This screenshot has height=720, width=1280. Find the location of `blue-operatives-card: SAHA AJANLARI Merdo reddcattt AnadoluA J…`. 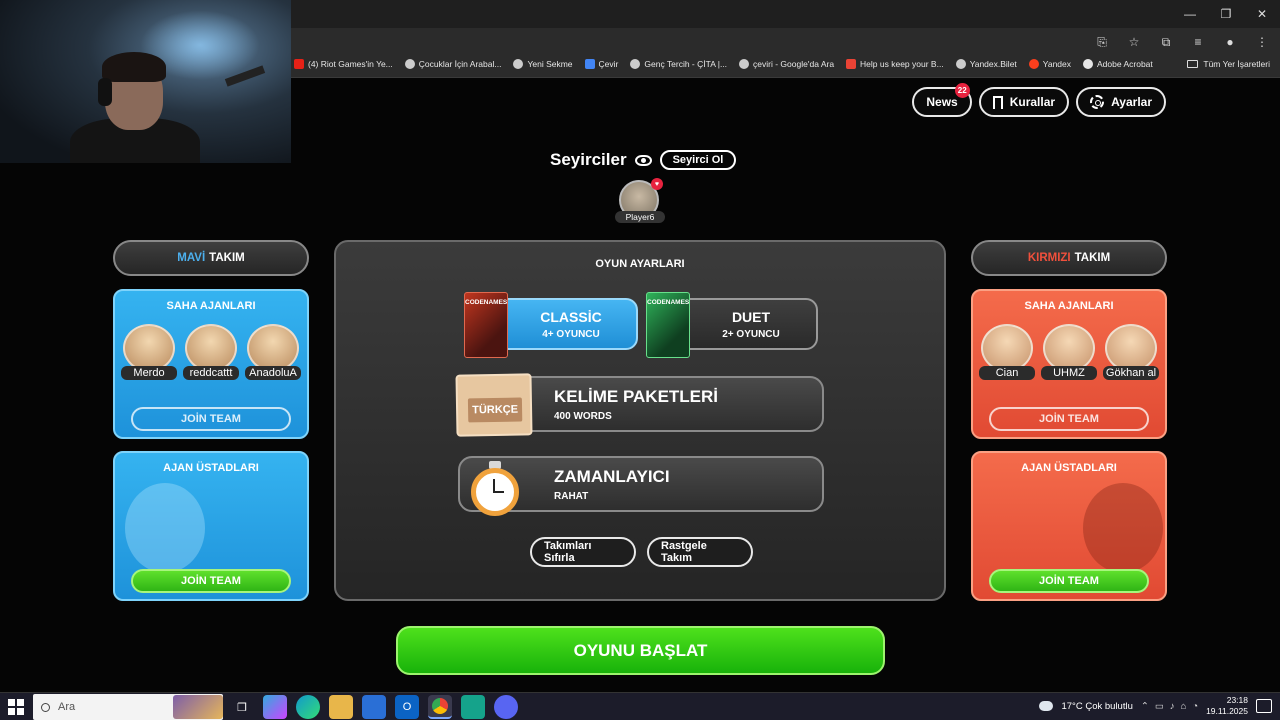

blue-operatives-card: SAHA AJANLARI Merdo reddcattt AnadoluA J… is located at coordinates (211, 364).